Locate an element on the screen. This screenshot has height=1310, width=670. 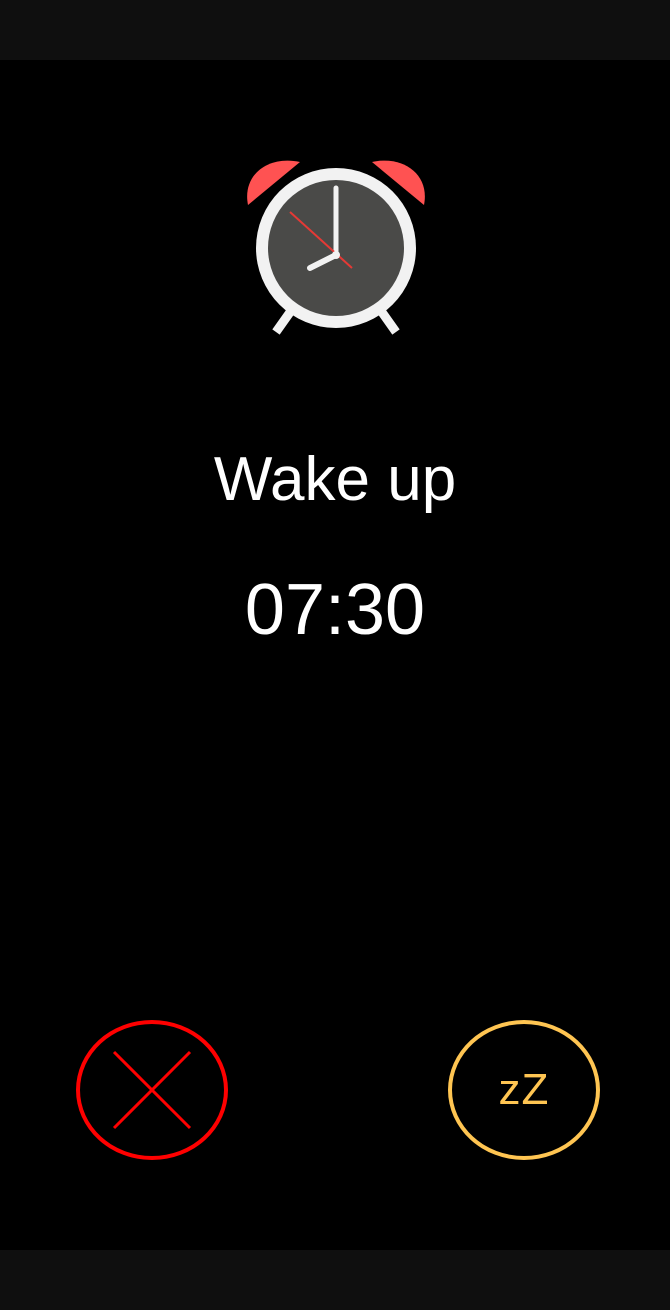
close-x-icon is located at coordinates (152, 1090).